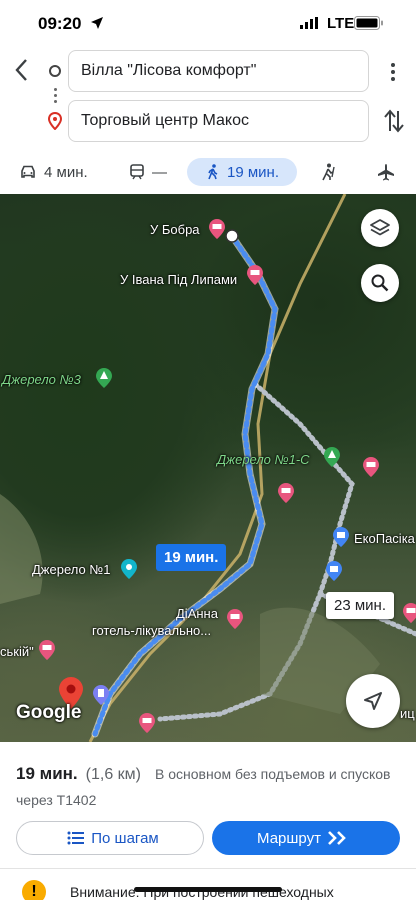  What do you see at coordinates (137, 172) in the screenshot?
I see `transit-icon` at bounding box center [137, 172].